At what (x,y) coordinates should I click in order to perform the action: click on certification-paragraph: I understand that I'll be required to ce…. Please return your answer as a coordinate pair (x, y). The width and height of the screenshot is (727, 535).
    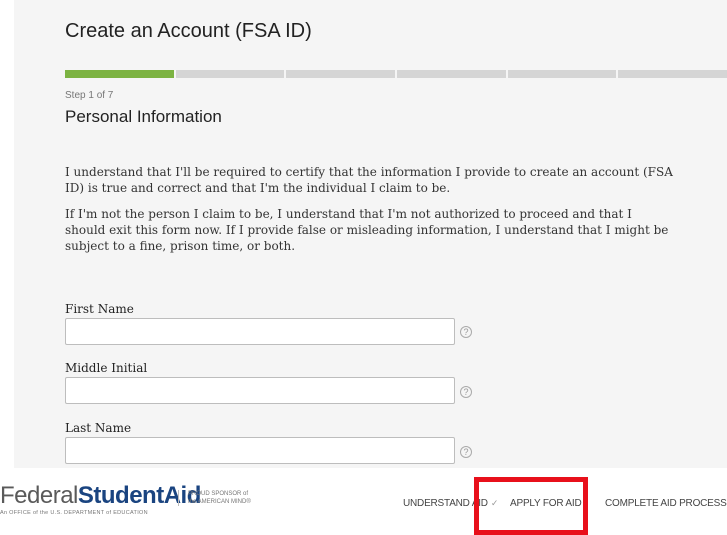
    Looking at the image, I should click on (369, 180).